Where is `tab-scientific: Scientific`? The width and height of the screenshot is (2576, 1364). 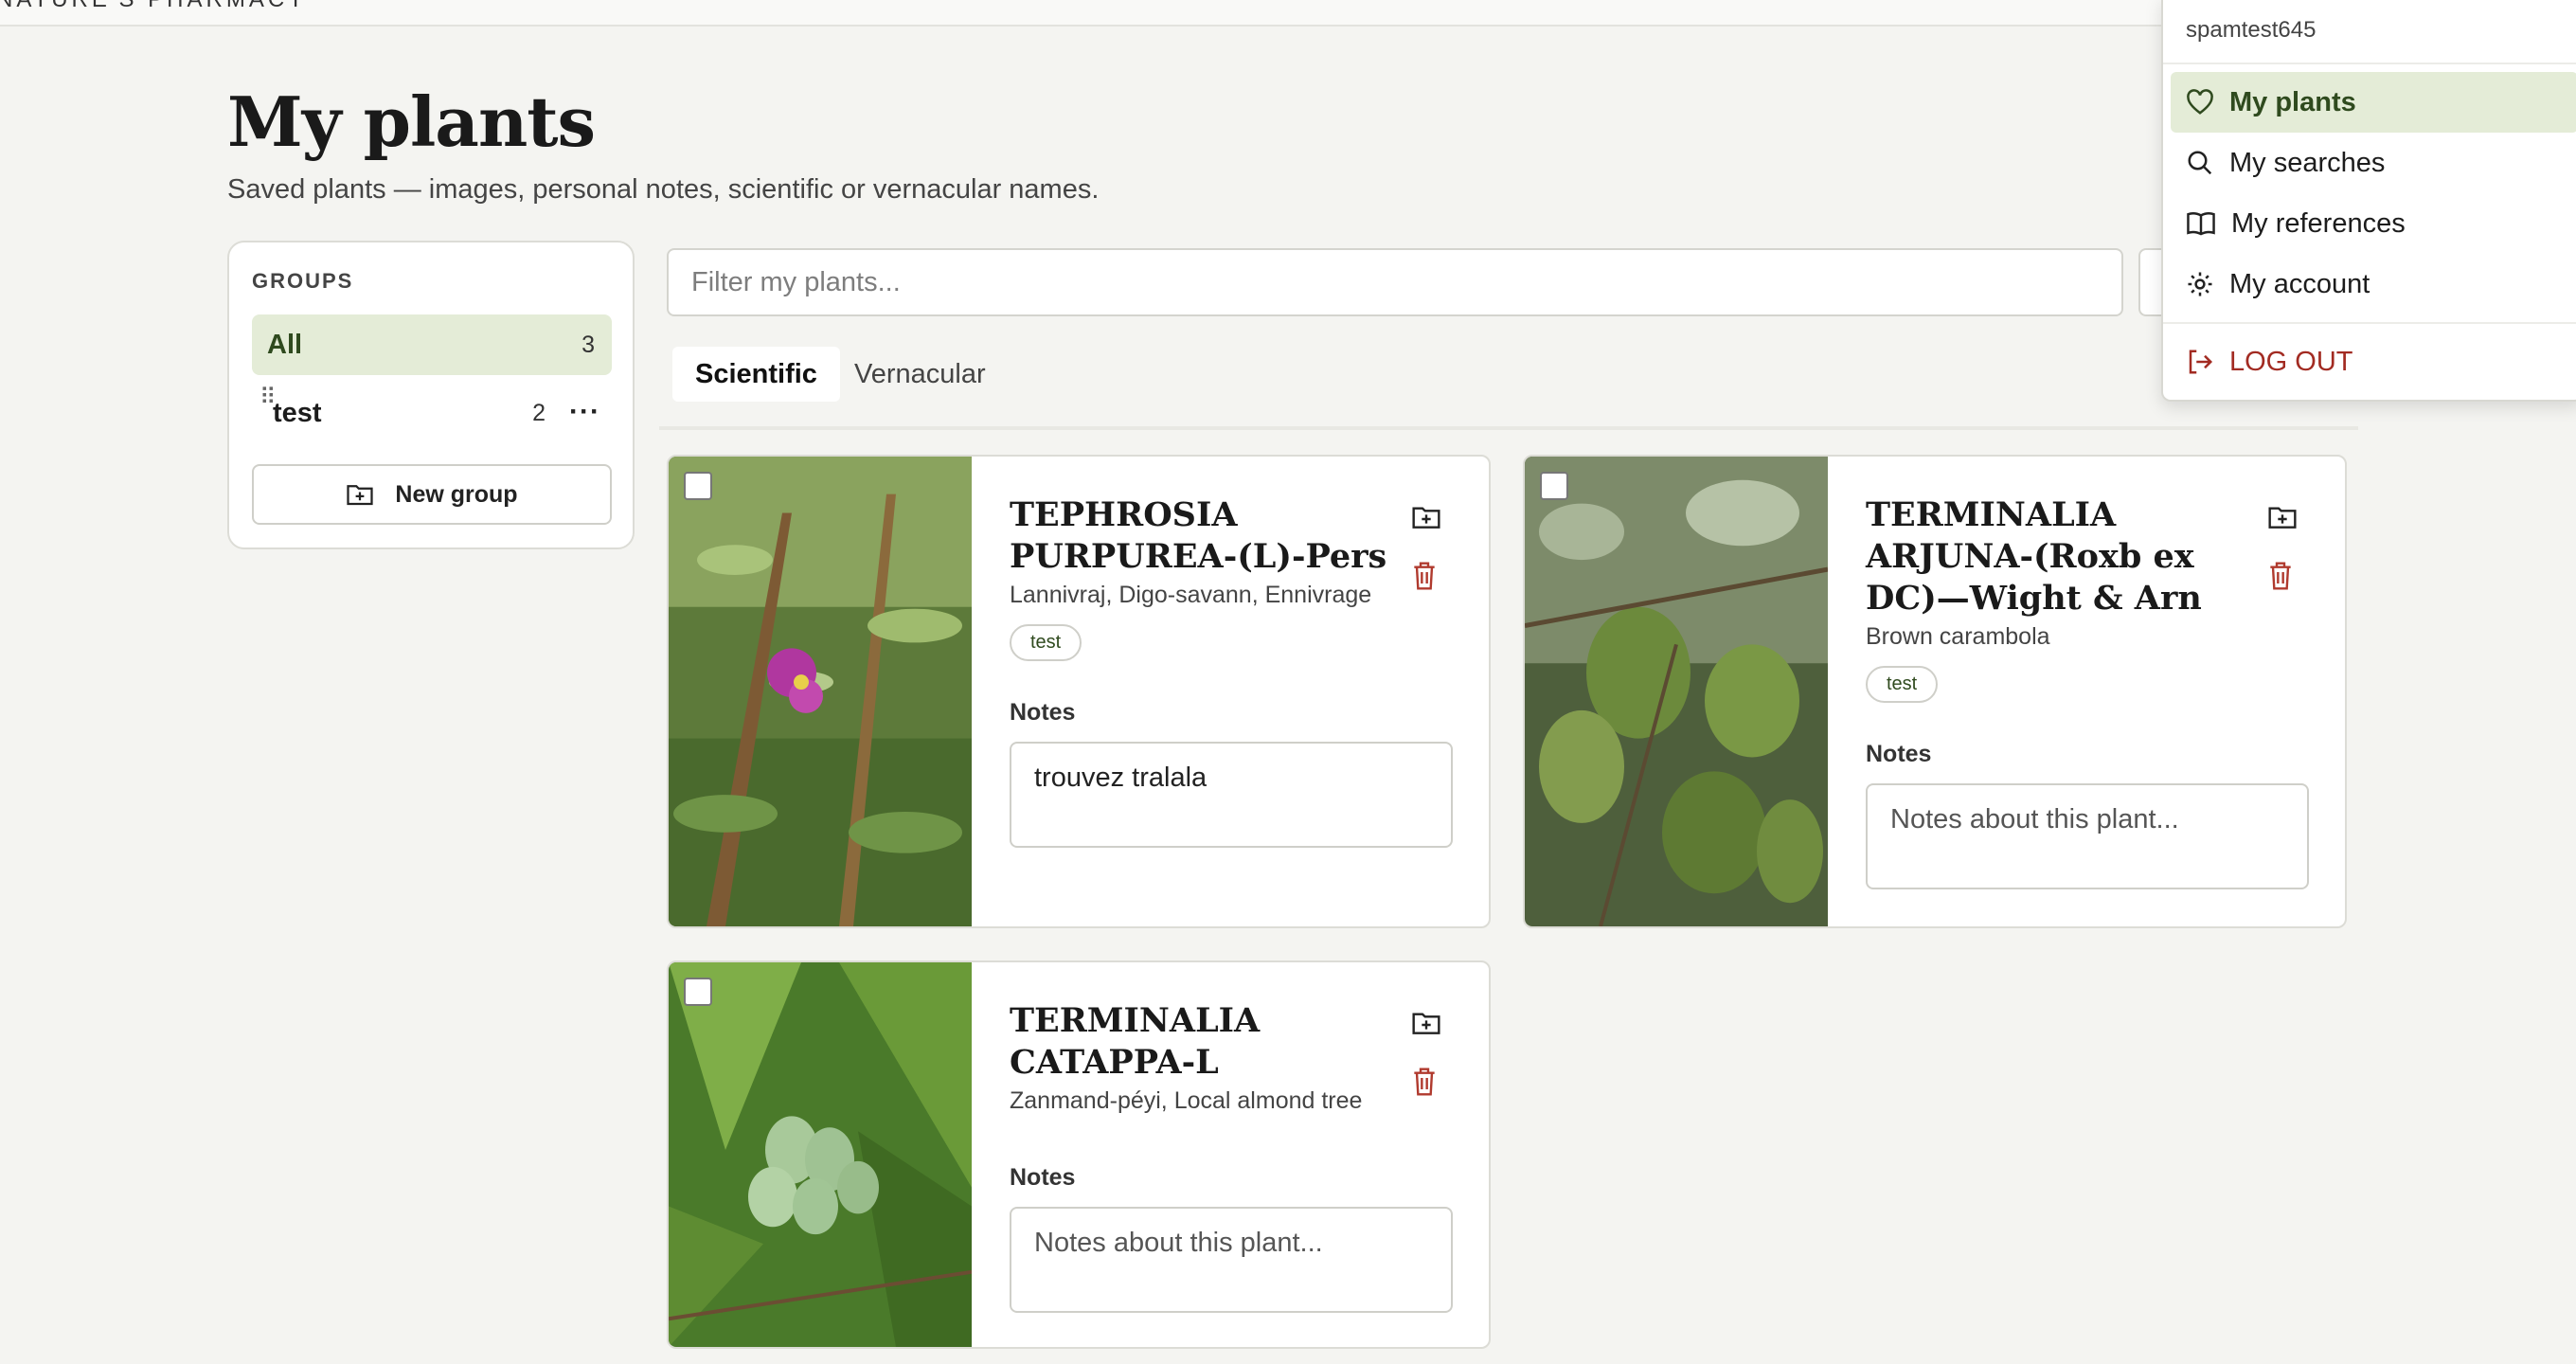
tab-scientific: Scientific is located at coordinates (756, 374).